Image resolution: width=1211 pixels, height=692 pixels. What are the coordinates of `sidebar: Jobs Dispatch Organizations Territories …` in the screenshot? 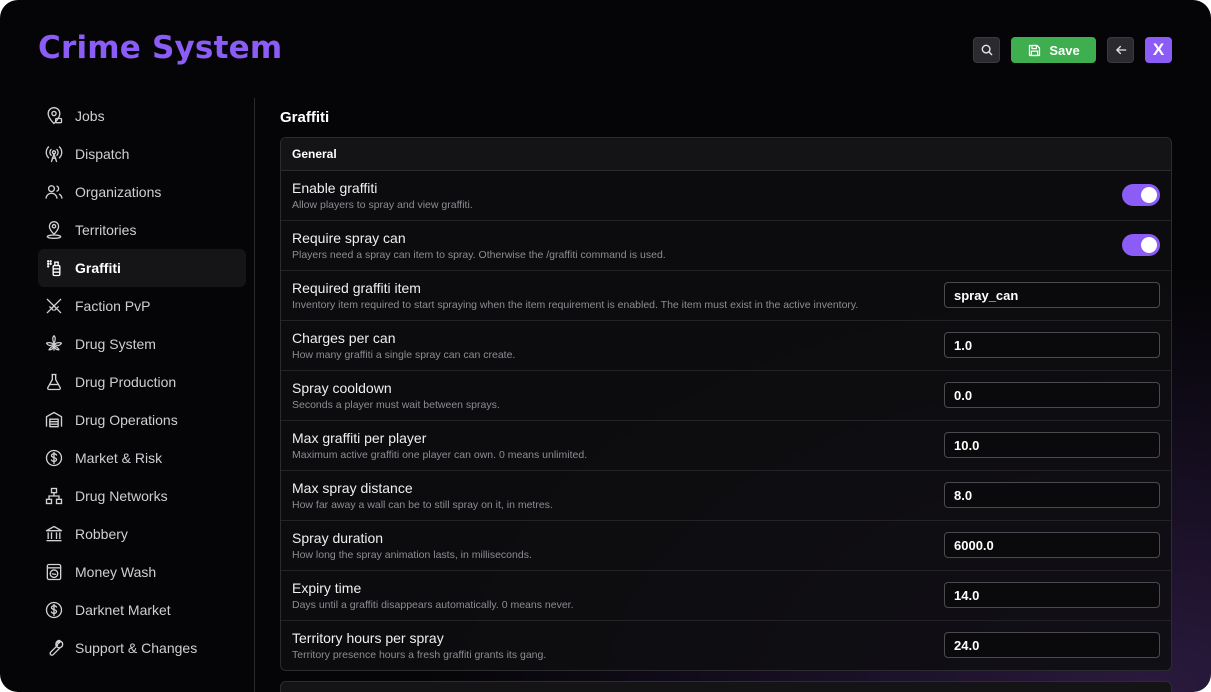 It's located at (142, 382).